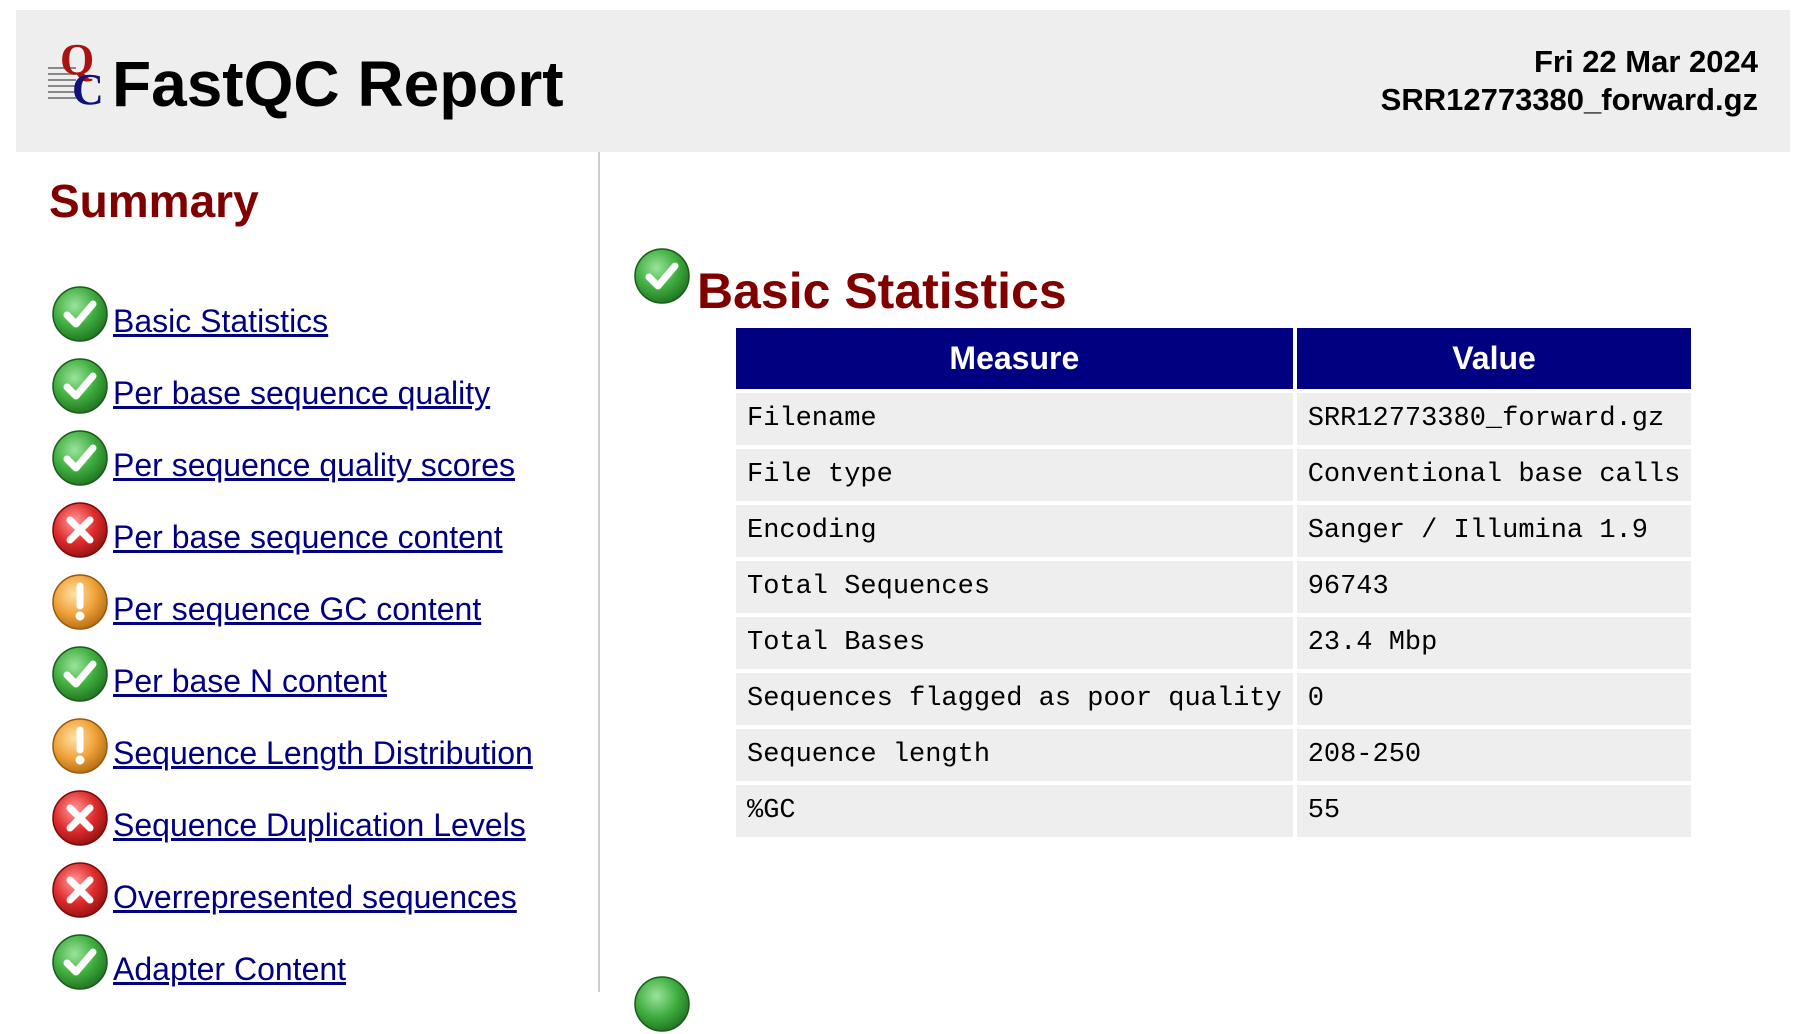 This screenshot has height=1034, width=1806. What do you see at coordinates (154, 201) in the screenshot?
I see `summary-title: Summary` at bounding box center [154, 201].